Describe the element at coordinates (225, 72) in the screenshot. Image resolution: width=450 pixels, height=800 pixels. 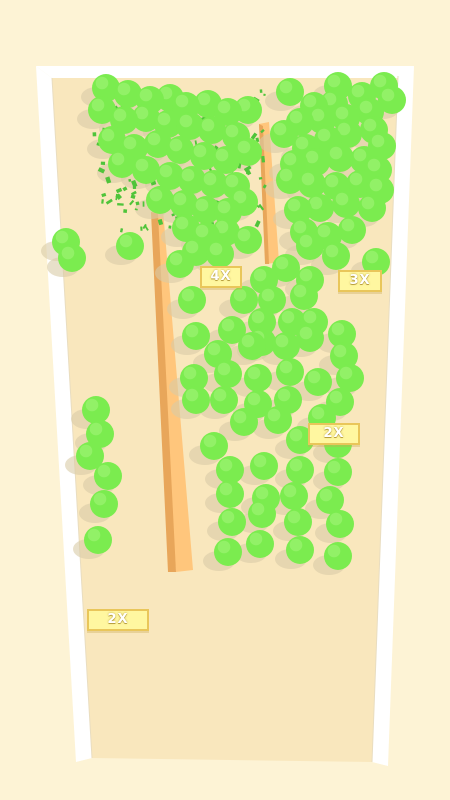
I see `back-wall` at that location.